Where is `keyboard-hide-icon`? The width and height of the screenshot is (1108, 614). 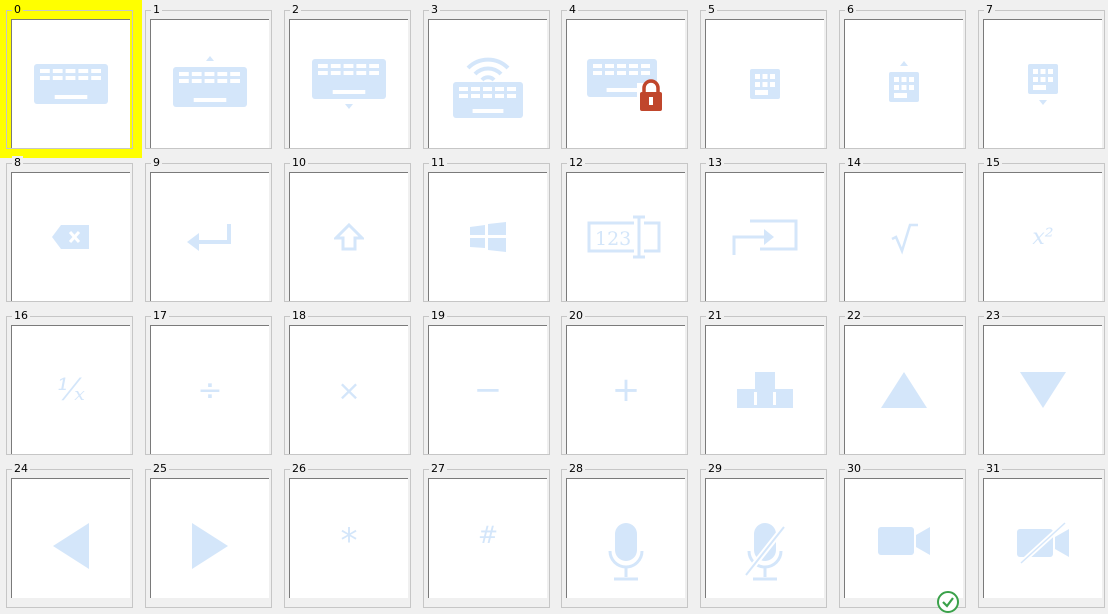 keyboard-hide-icon is located at coordinates (349, 84).